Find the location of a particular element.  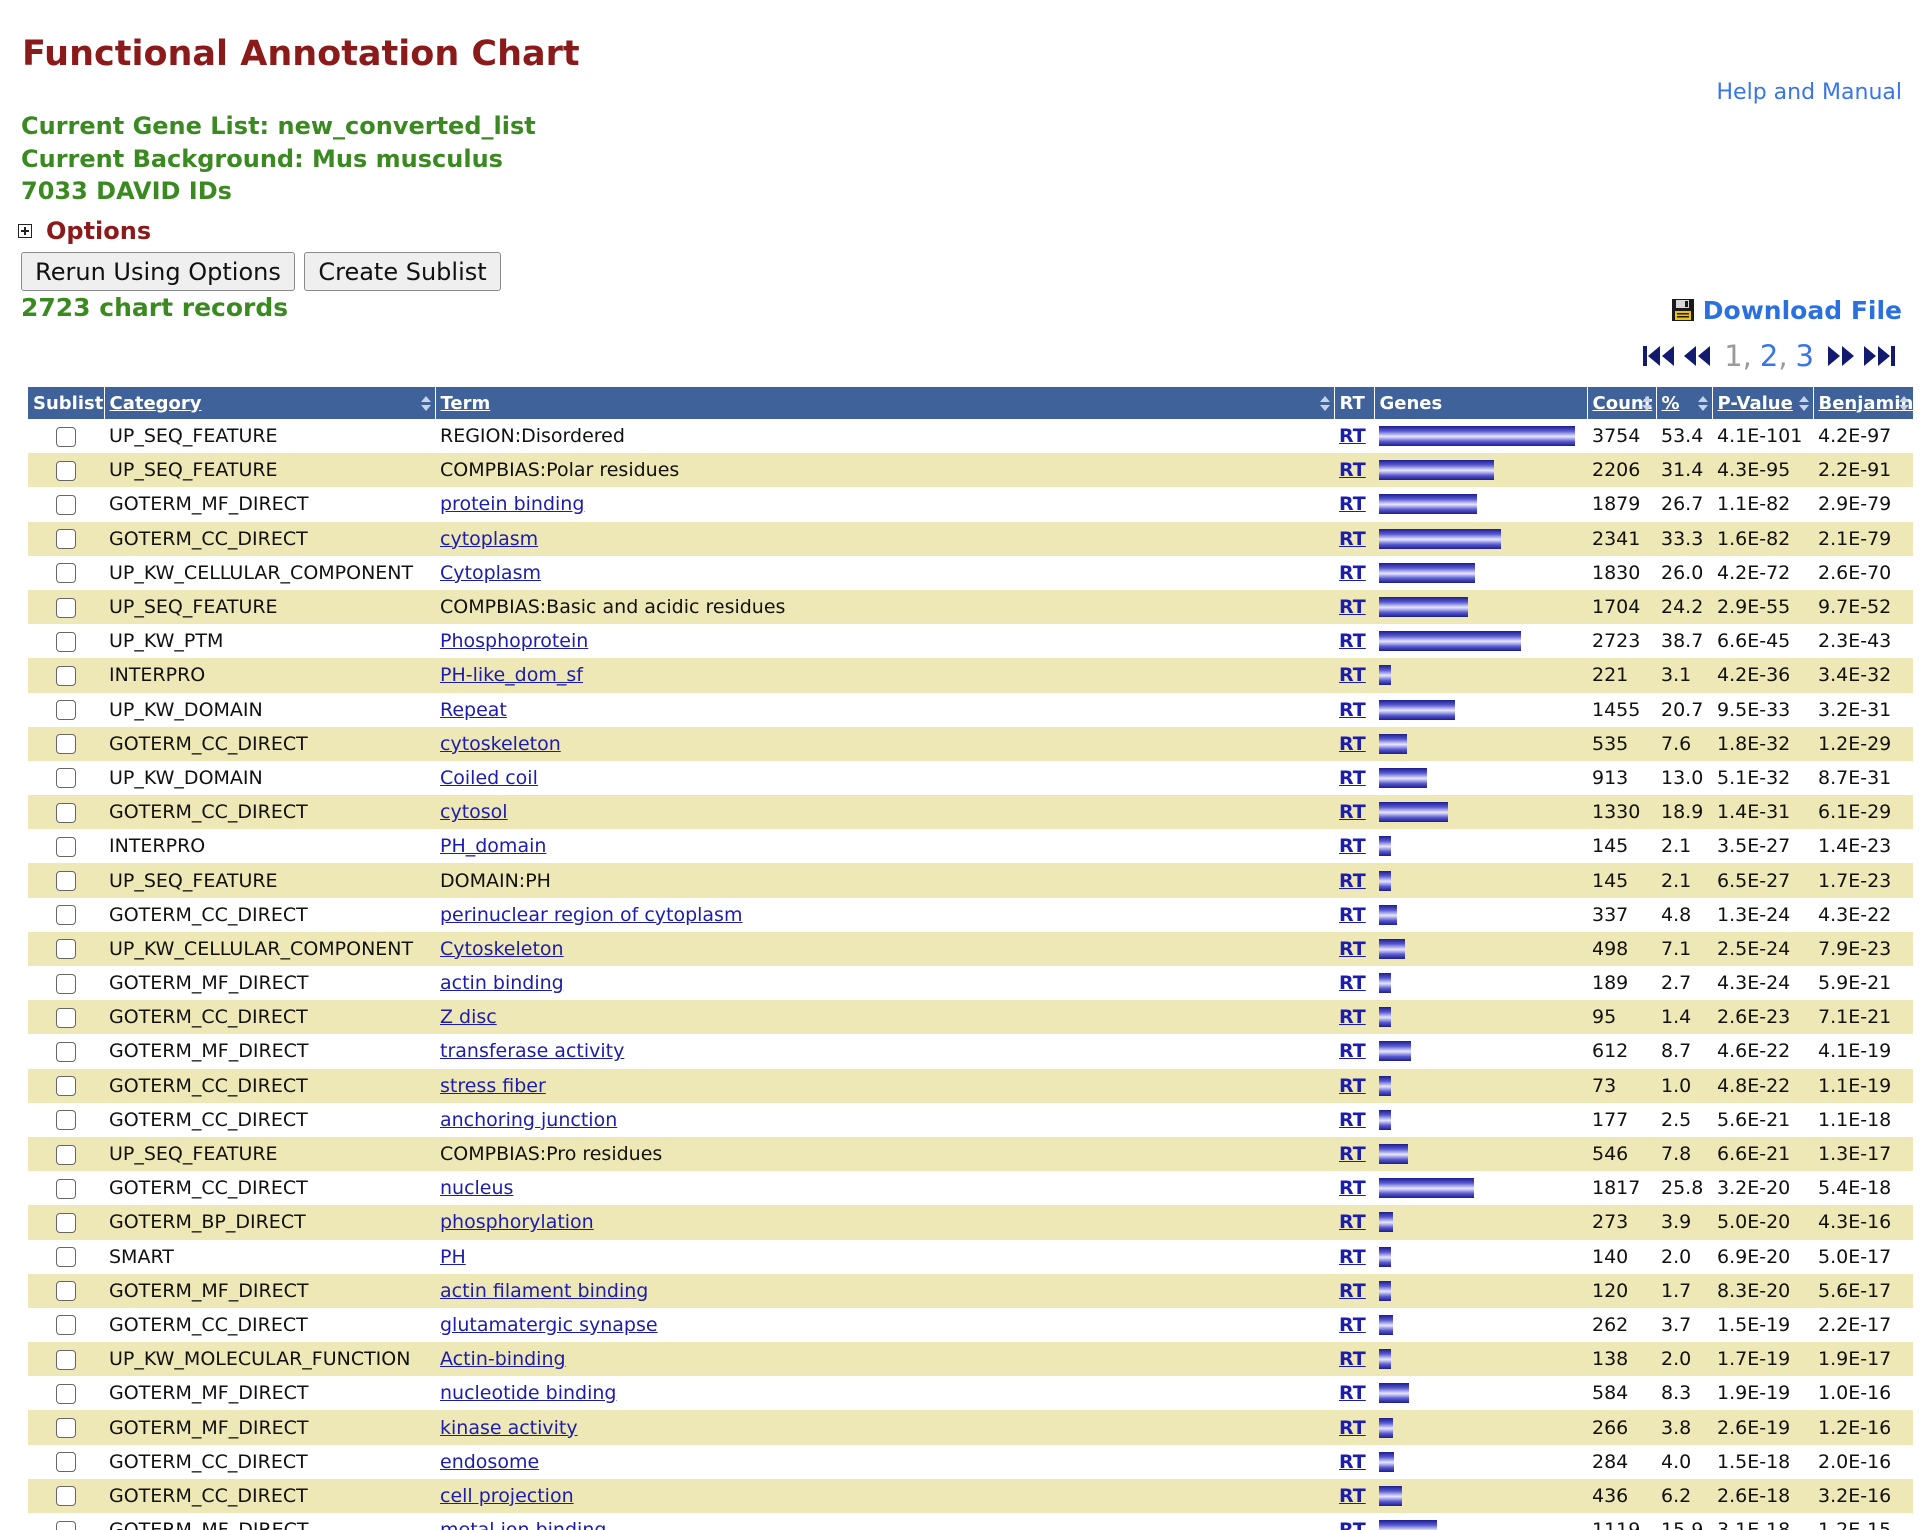

term-link: perinuclear region of cytoplasm is located at coordinates (591, 915).